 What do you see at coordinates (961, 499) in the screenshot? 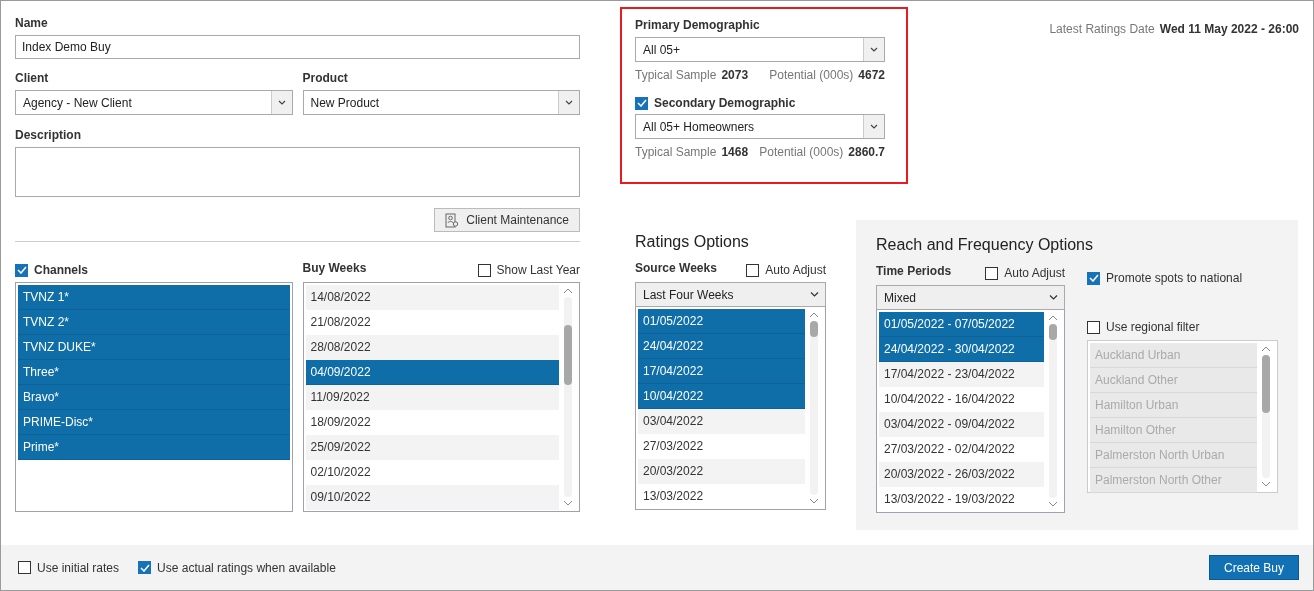
I see `time-period-item: 13/03/2022 - 19/03/2022` at bounding box center [961, 499].